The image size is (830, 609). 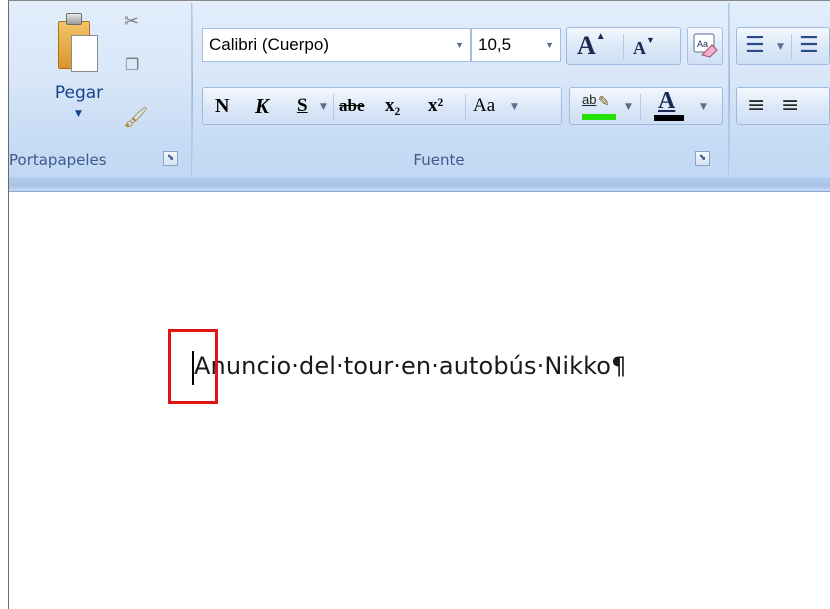 I want to click on clear-formatting-icon: Aa, so click(x=705, y=45).